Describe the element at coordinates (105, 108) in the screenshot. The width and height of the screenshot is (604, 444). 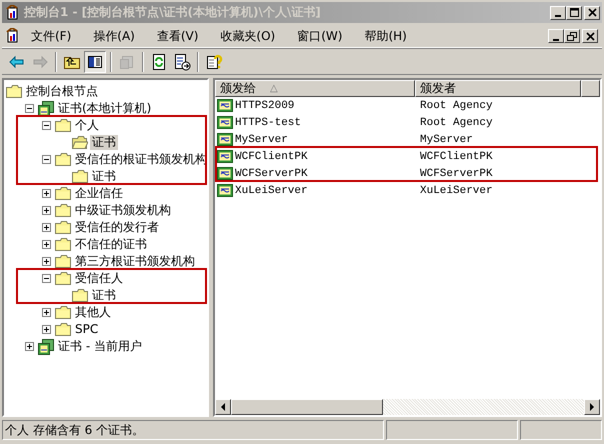
I see `tree-item: 证书(本地计算机)` at that location.